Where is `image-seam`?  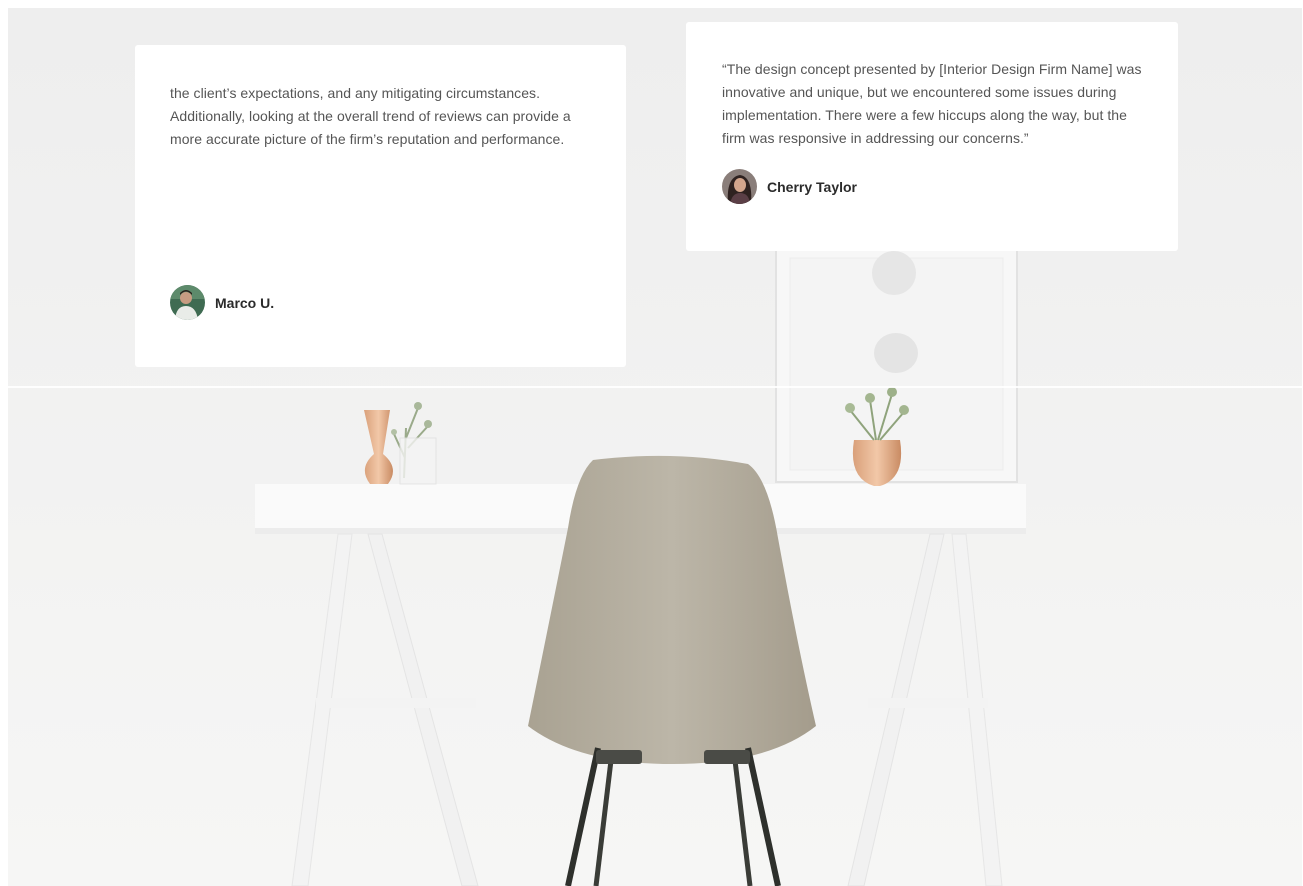 image-seam is located at coordinates (655, 387).